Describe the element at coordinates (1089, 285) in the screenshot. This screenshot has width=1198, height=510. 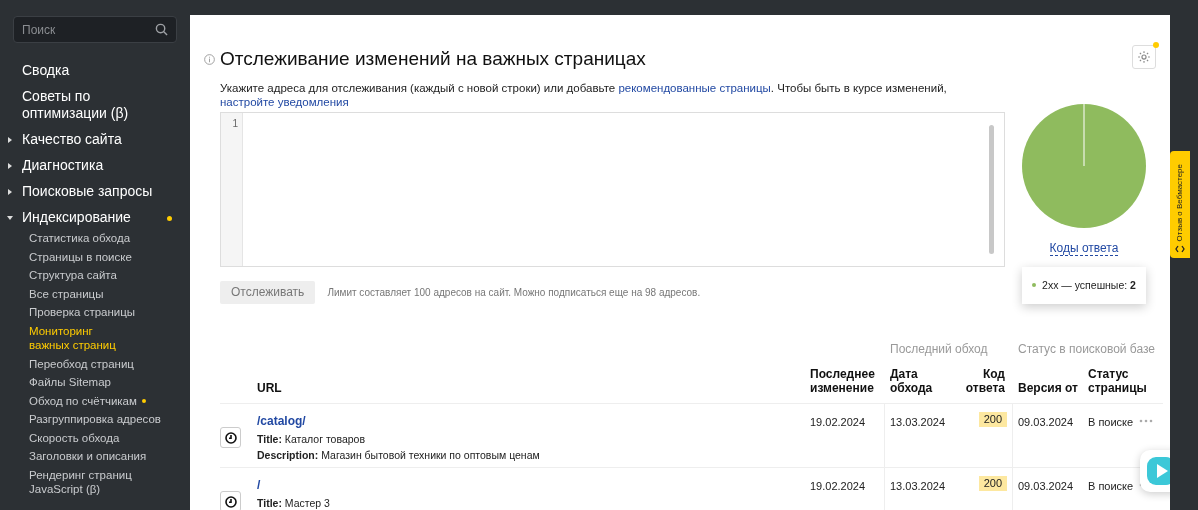
I see `legend-text: 2xx — успешные: 2` at that location.